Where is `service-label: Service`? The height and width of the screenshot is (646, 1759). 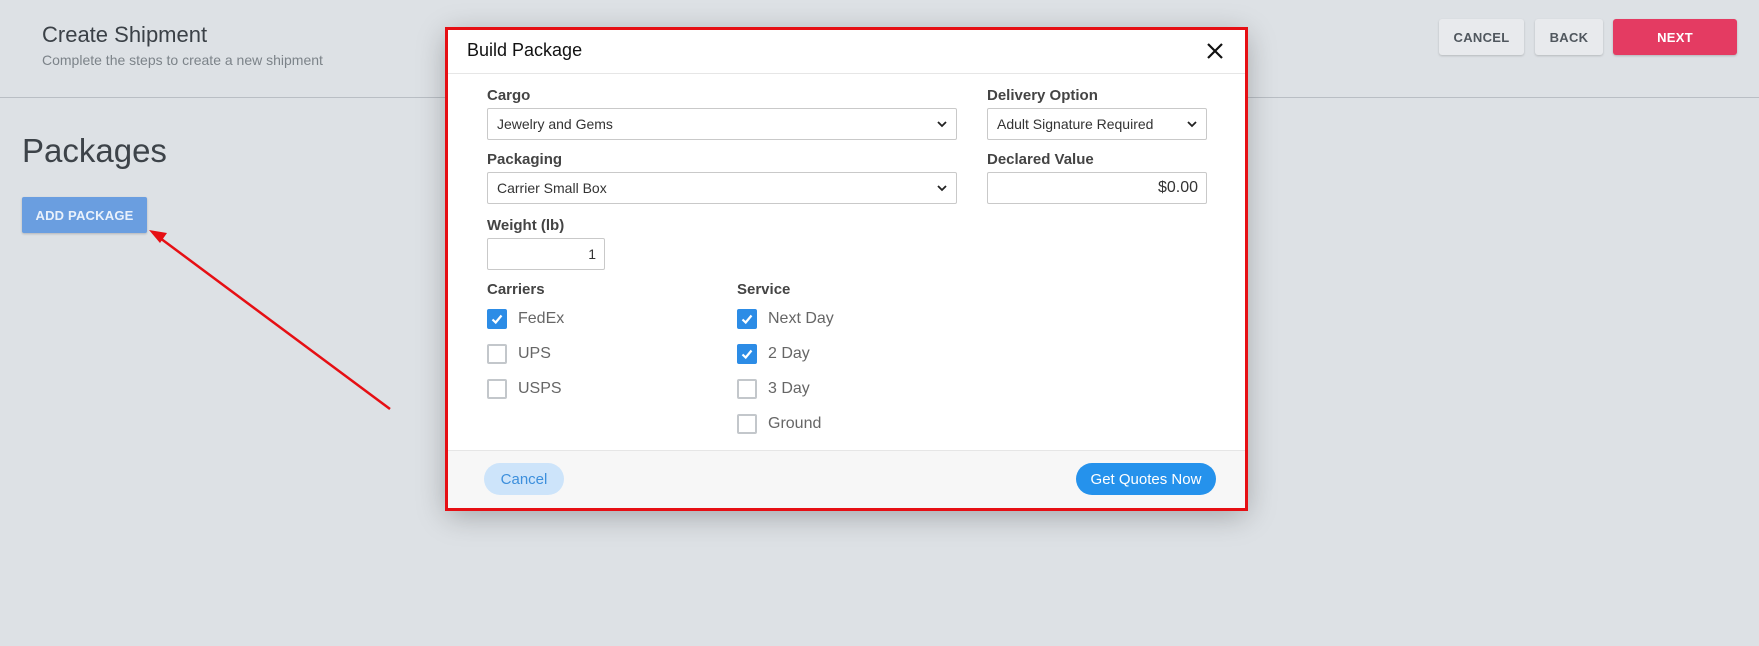
service-label: Service is located at coordinates (764, 289).